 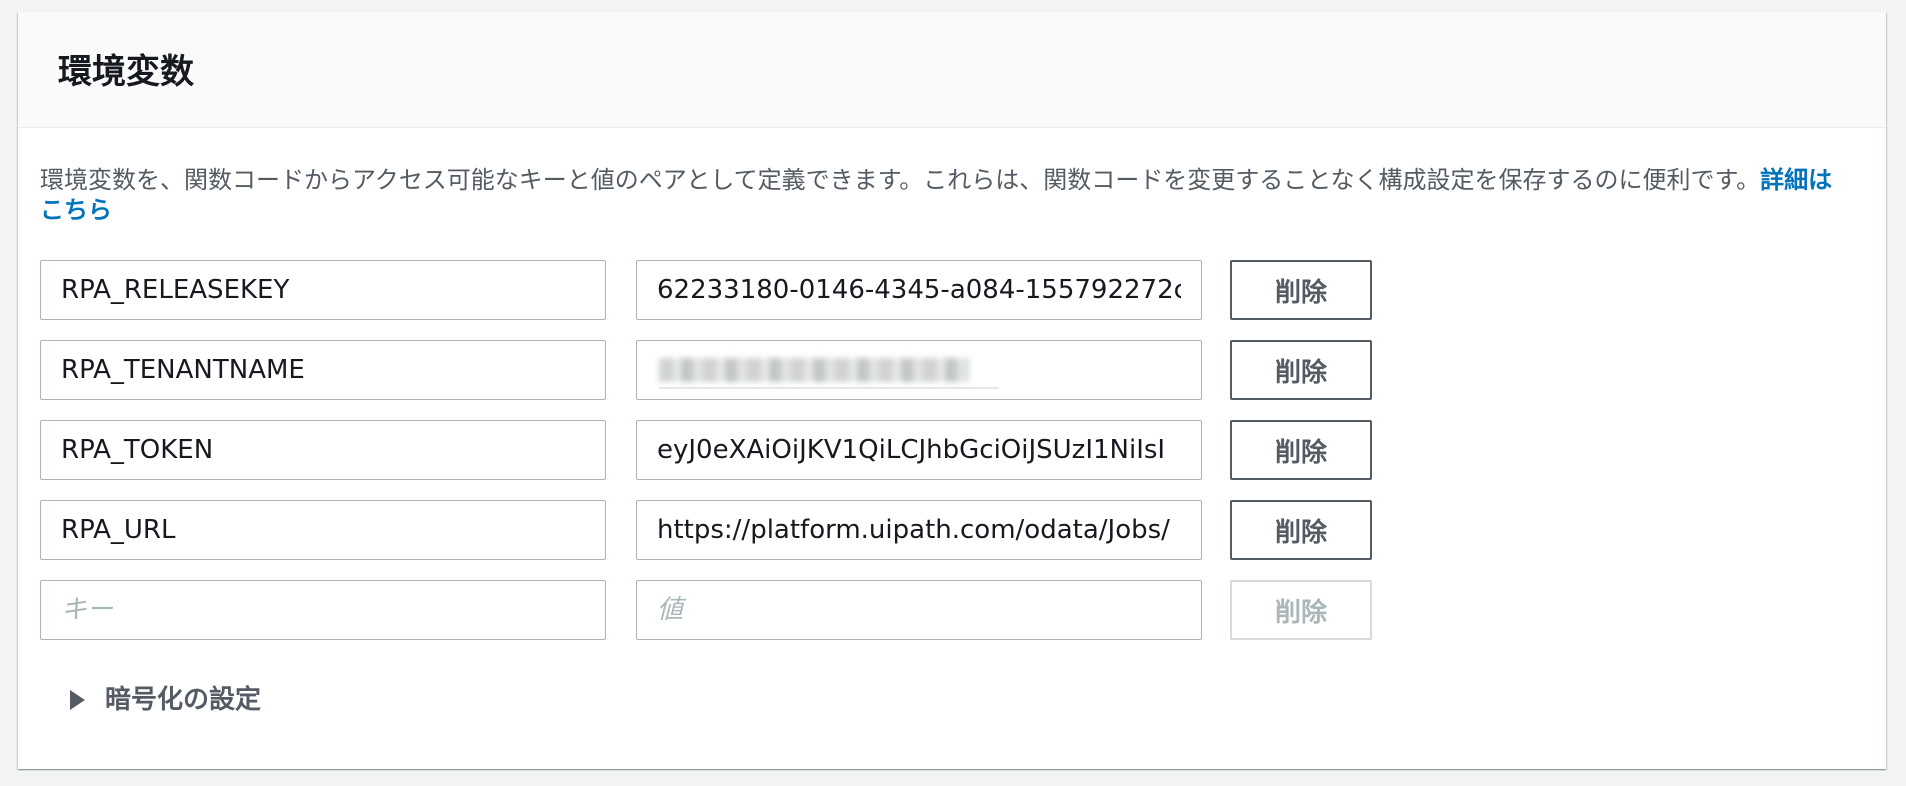 What do you see at coordinates (183, 700) in the screenshot?
I see `encryption-settings-label: 暗号化の設定` at bounding box center [183, 700].